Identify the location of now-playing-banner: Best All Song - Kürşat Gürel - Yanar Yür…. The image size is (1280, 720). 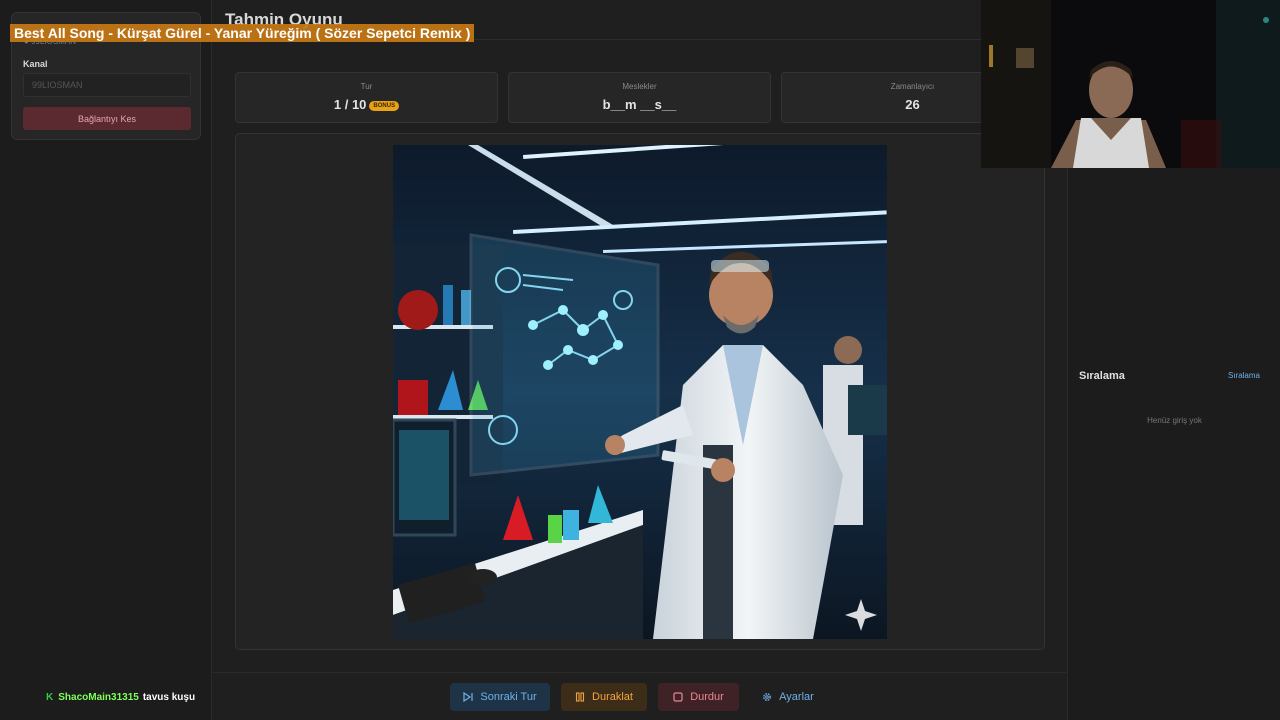
(242, 33).